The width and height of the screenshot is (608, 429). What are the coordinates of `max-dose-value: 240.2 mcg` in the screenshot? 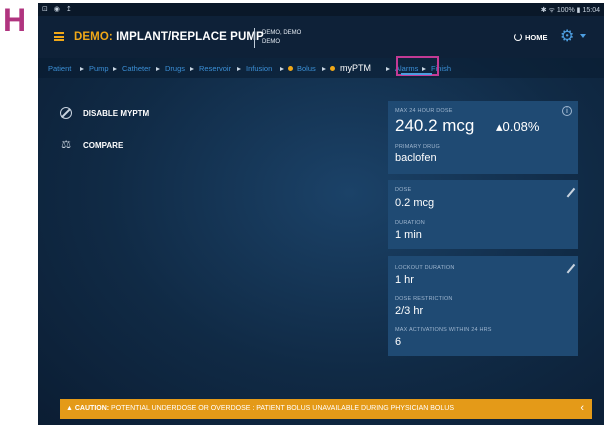 It's located at (435, 125).